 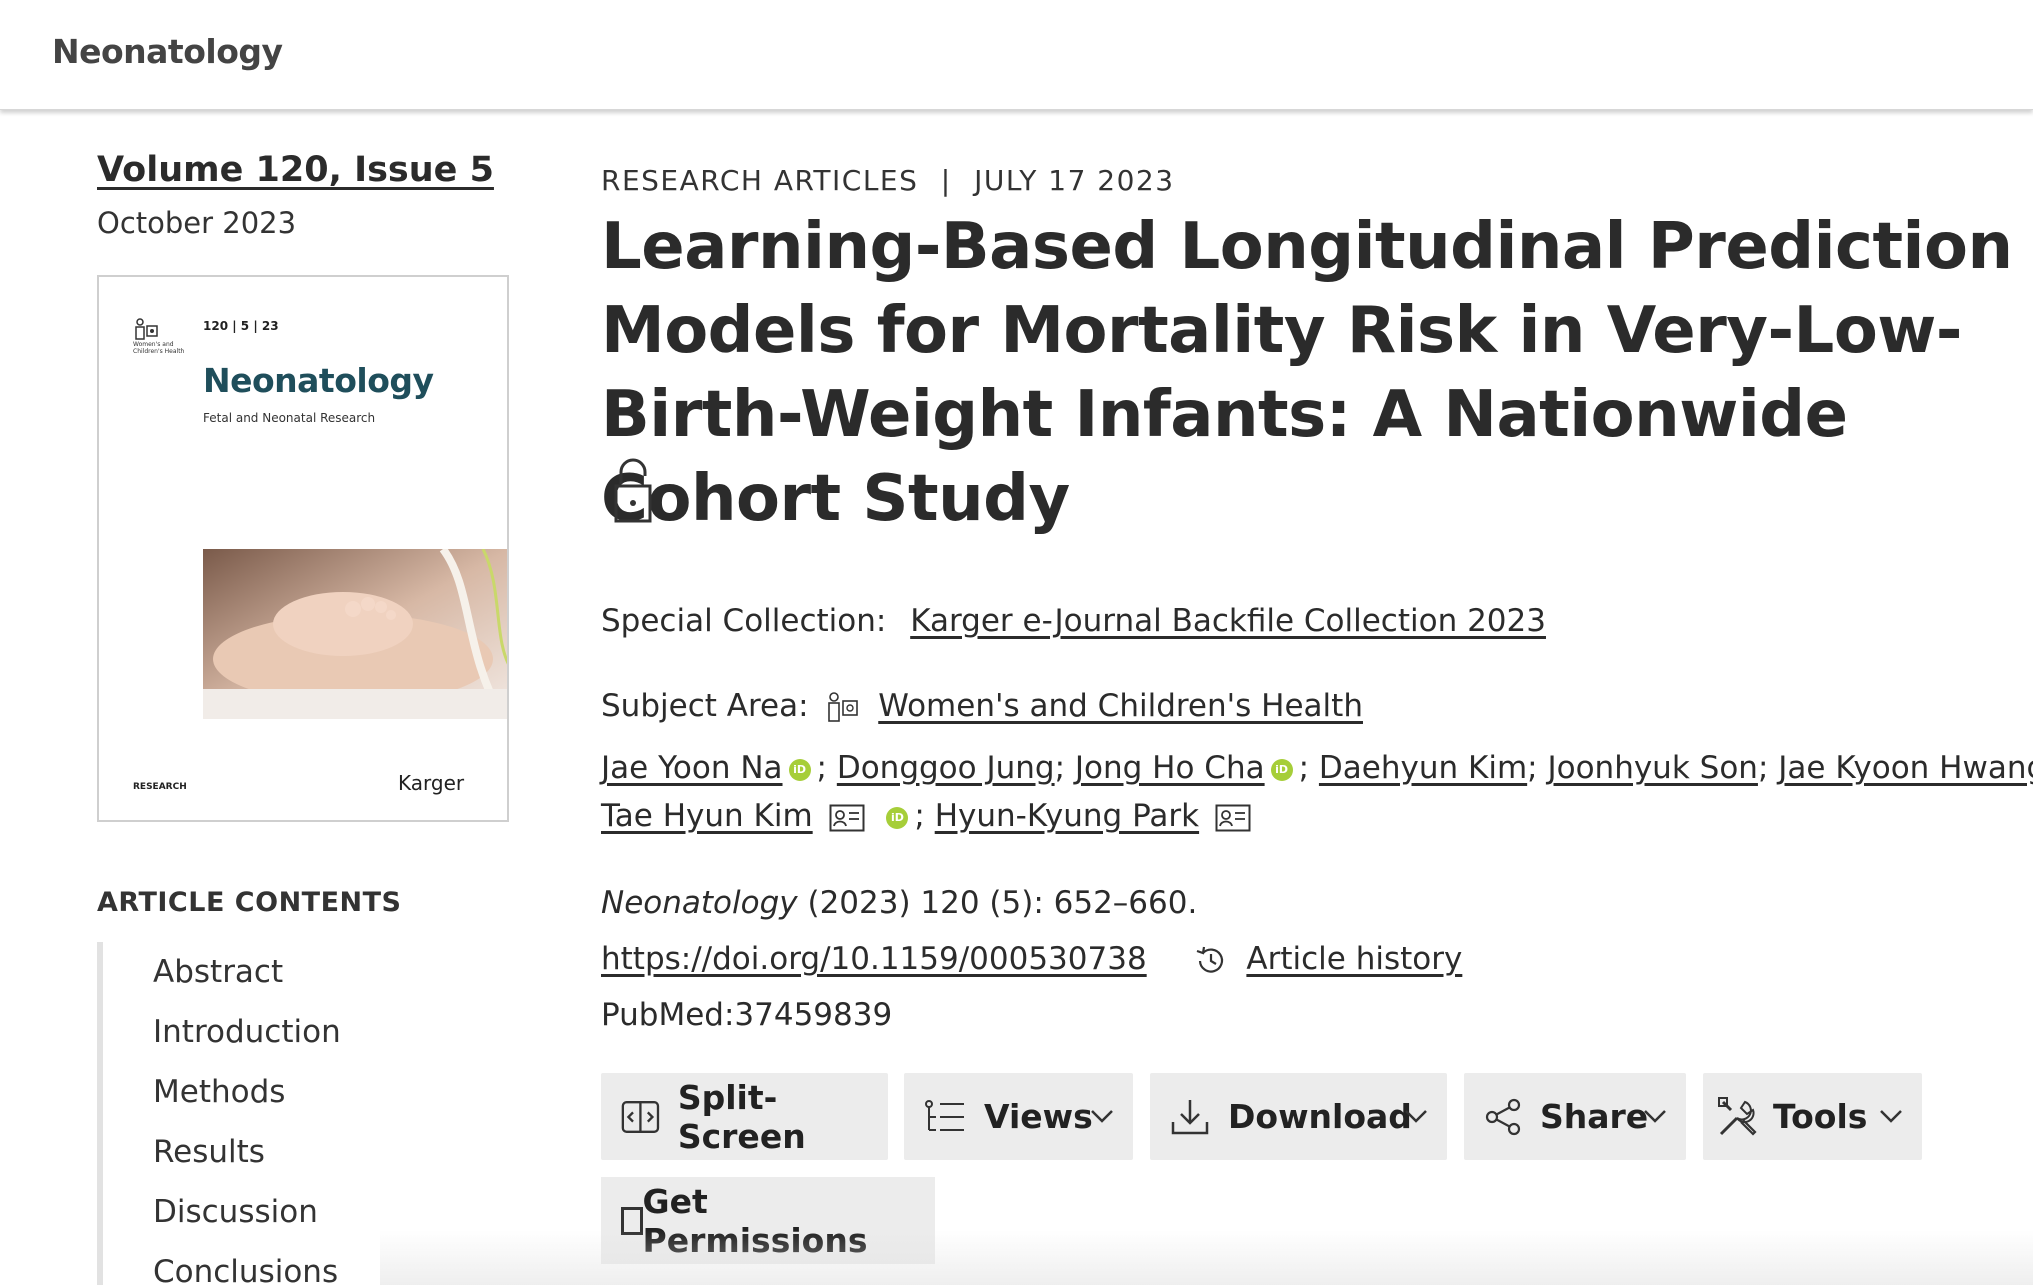 I want to click on author-link: Jae Yoon Na, so click(x=692, y=768).